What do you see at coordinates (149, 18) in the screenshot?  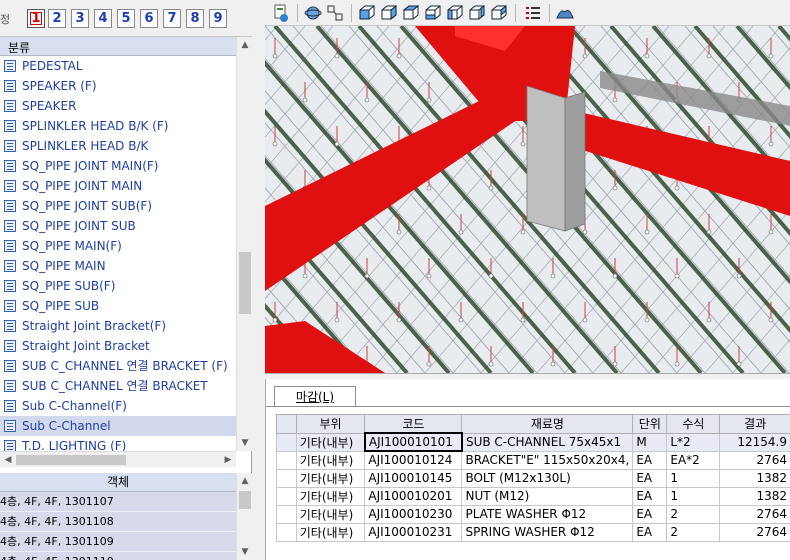 I see `floor-button-6: 6` at bounding box center [149, 18].